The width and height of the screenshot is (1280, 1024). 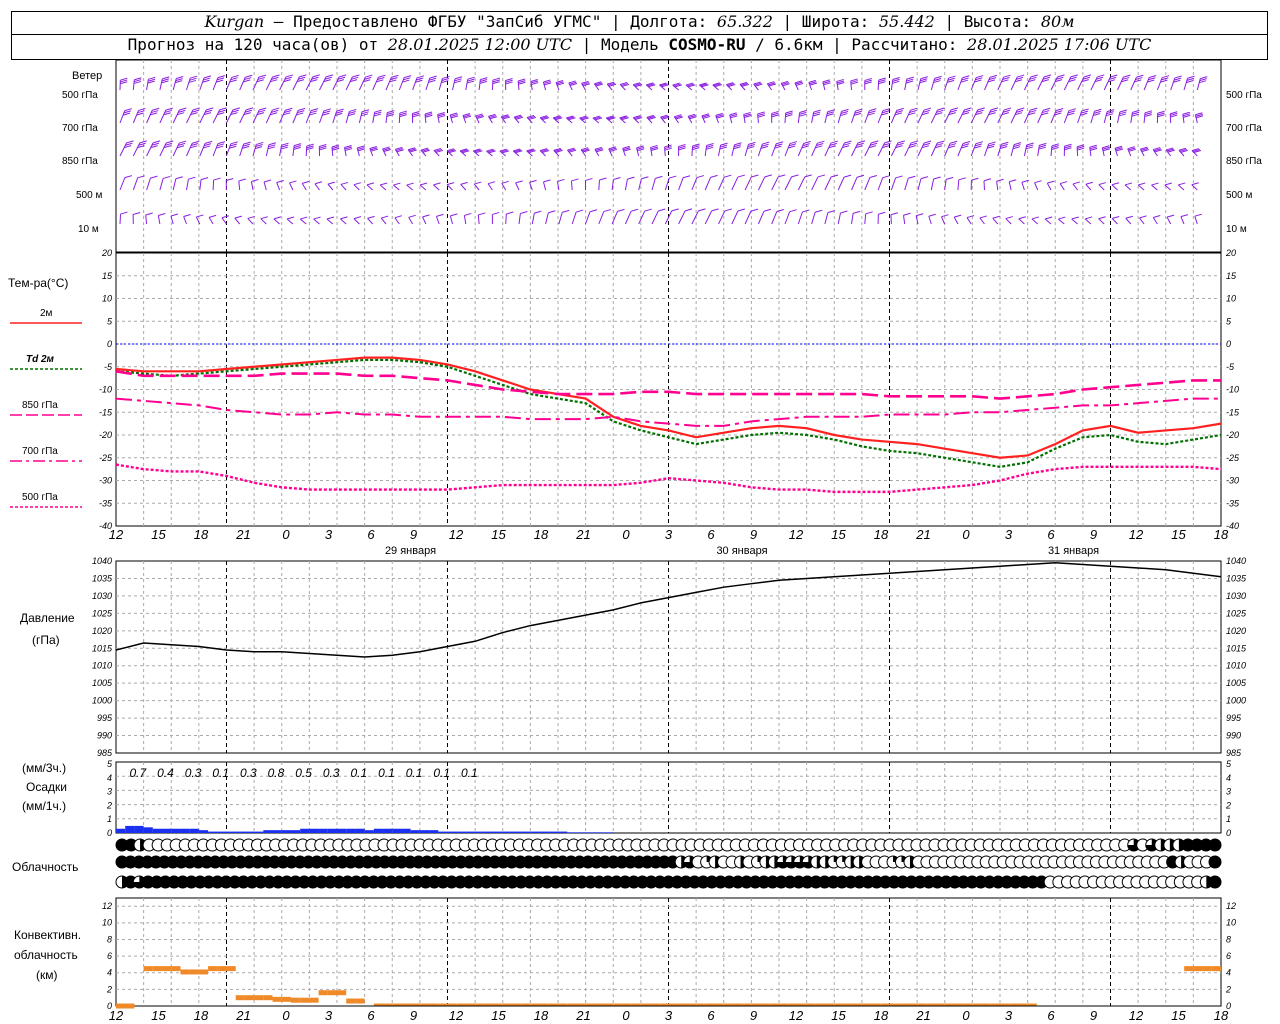 What do you see at coordinates (1236, 701) in the screenshot?
I see `pressure-tick-right: 1000` at bounding box center [1236, 701].